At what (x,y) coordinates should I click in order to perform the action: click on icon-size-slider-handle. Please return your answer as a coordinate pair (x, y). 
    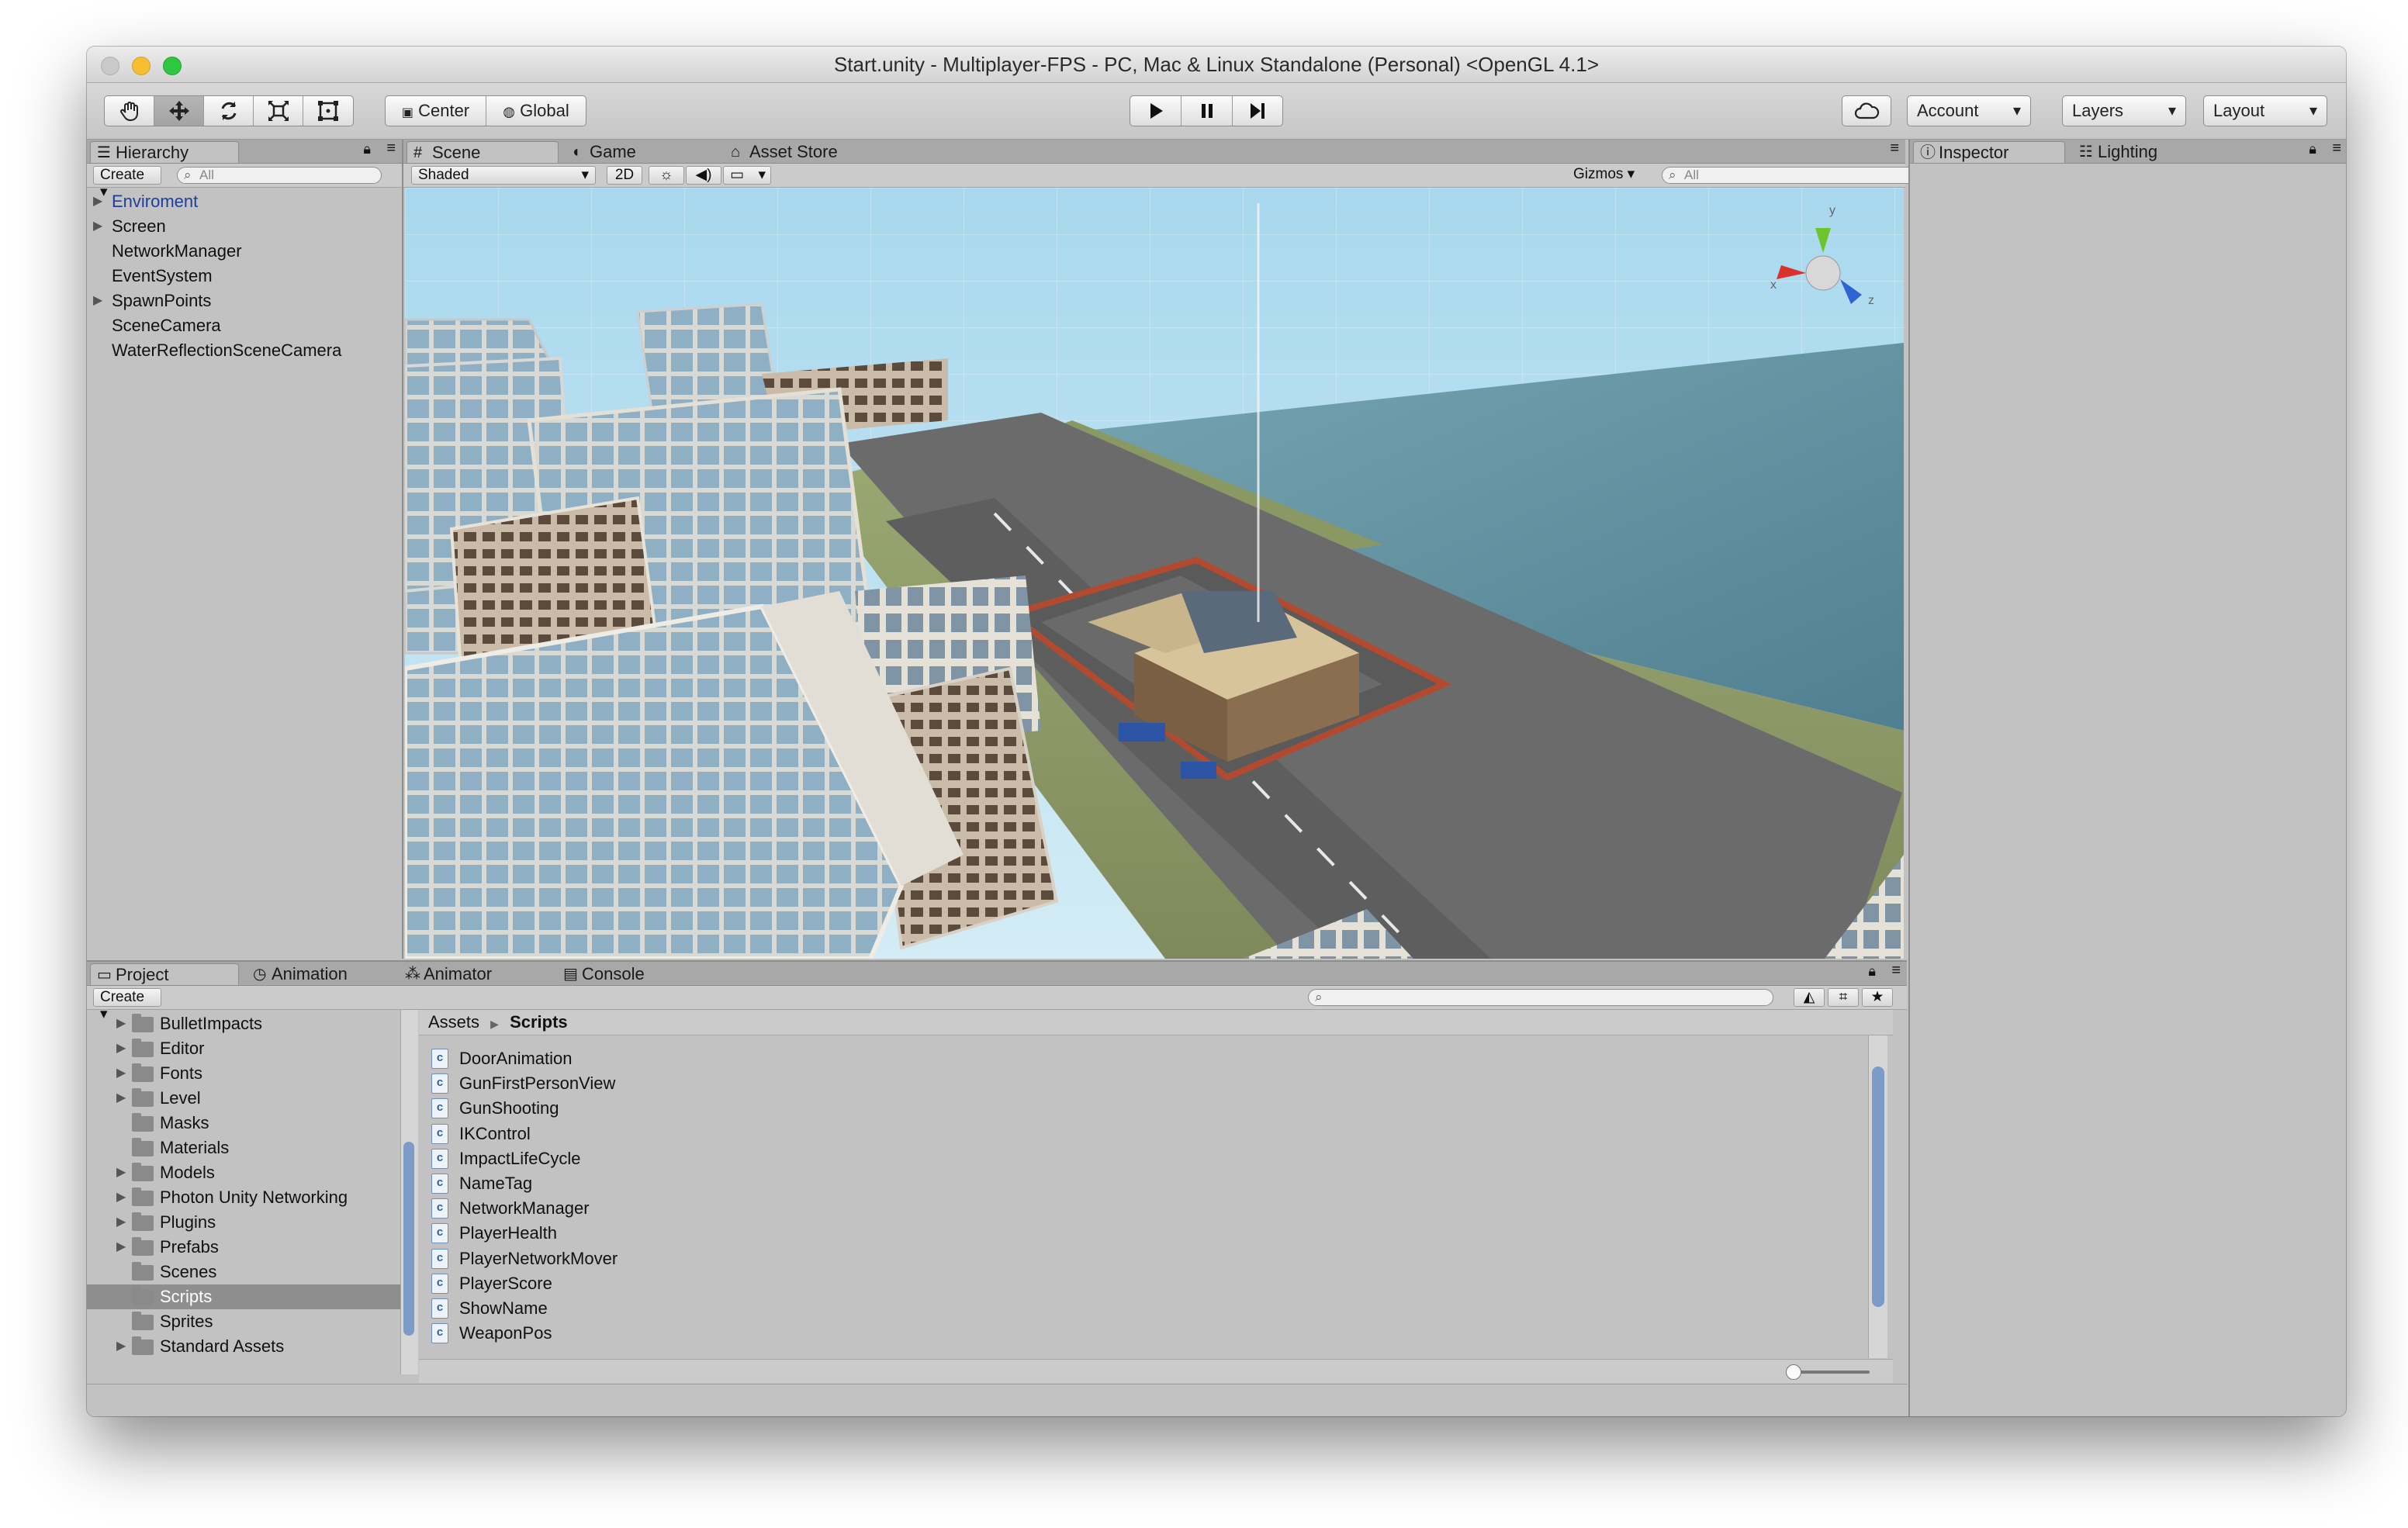
    Looking at the image, I should click on (1793, 1372).